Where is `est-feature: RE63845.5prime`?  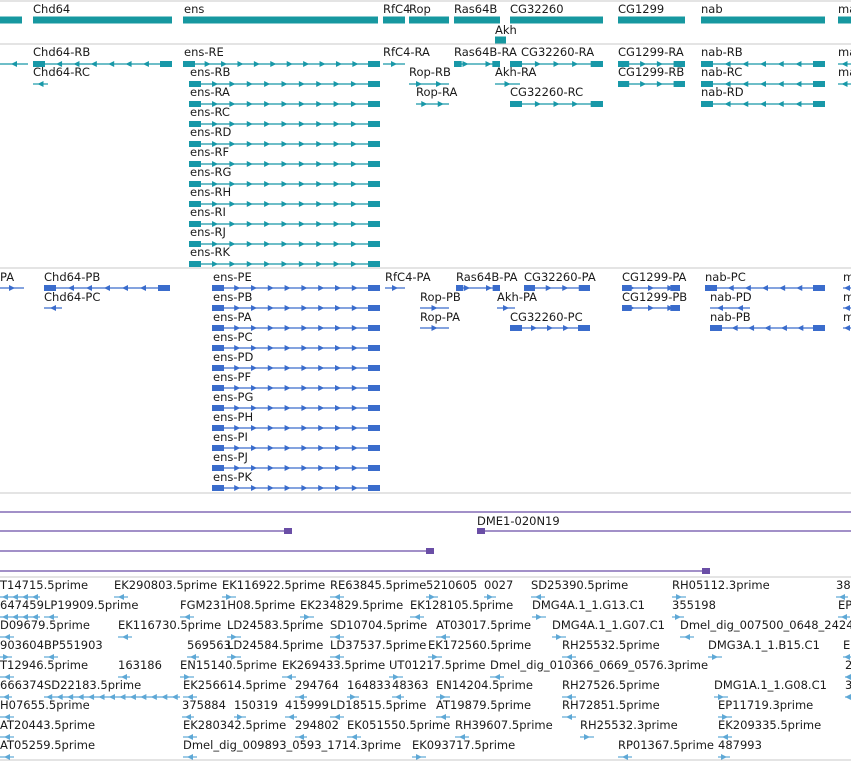
est-feature: RE63845.5prime is located at coordinates (378, 589).